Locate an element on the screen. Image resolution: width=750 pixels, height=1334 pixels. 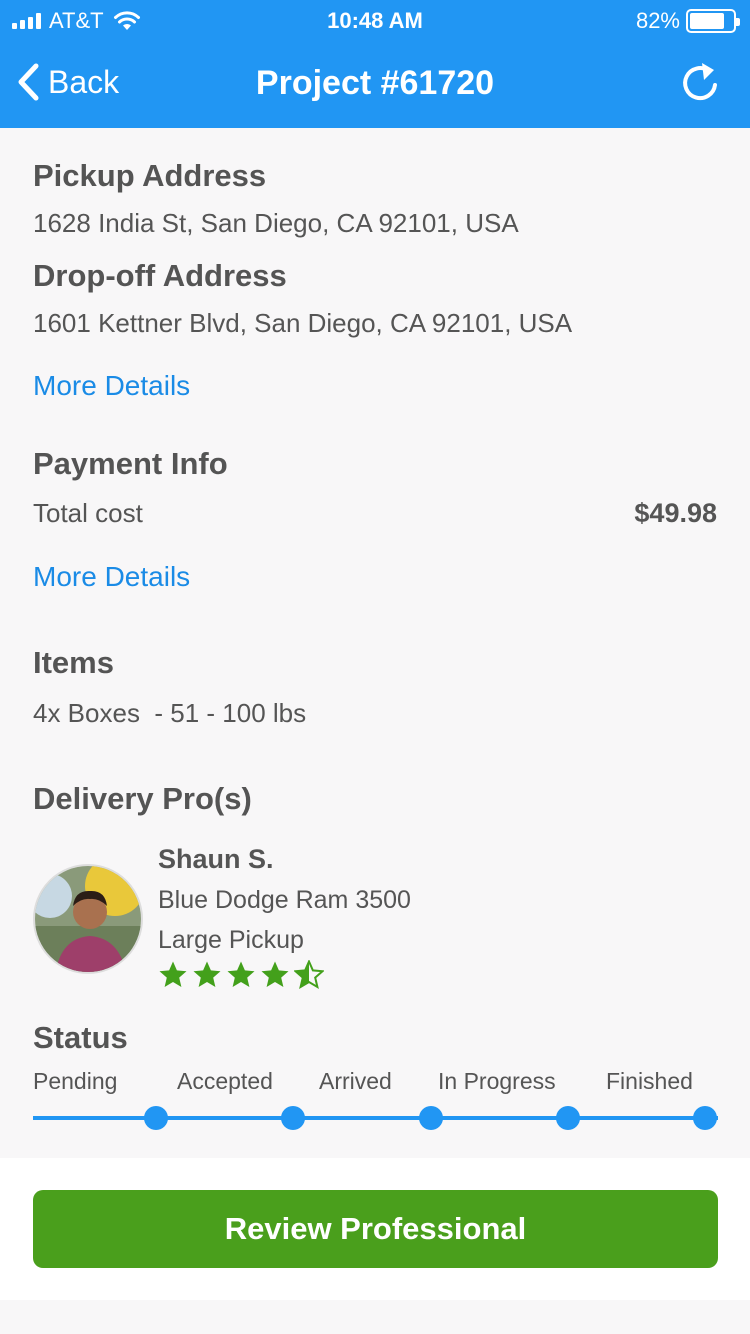
status-bar: AT&T 10:48 AM 82% is located at coordinates (375, 20).